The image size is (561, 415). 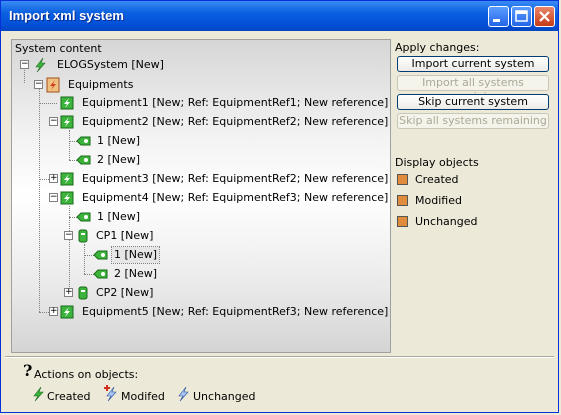 What do you see at coordinates (279, 357) in the screenshot?
I see `separator` at bounding box center [279, 357].